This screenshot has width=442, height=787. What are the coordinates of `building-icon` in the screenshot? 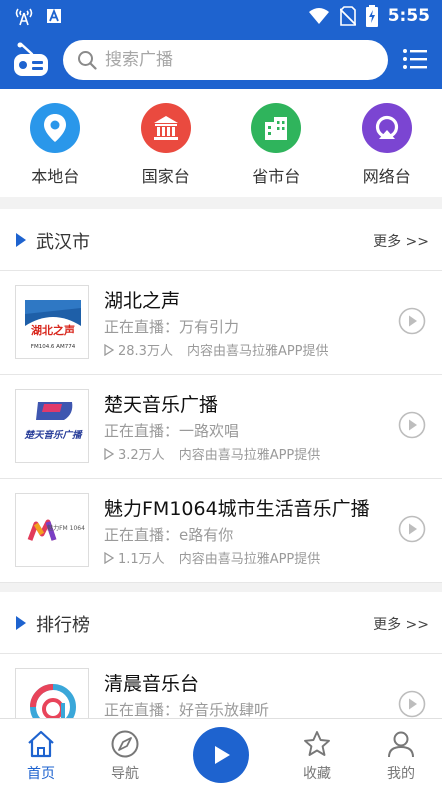 It's located at (276, 128).